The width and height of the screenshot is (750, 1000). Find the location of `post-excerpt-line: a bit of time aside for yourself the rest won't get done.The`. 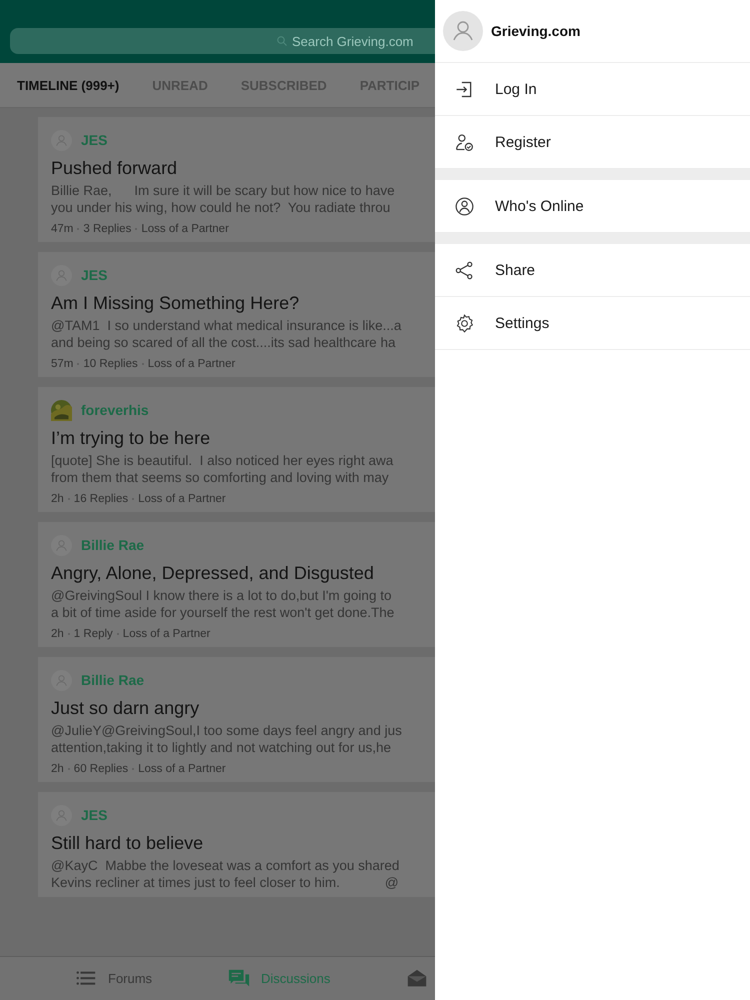

post-excerpt-line: a bit of time aside for yourself the rest won't get done.The is located at coordinates (223, 612).